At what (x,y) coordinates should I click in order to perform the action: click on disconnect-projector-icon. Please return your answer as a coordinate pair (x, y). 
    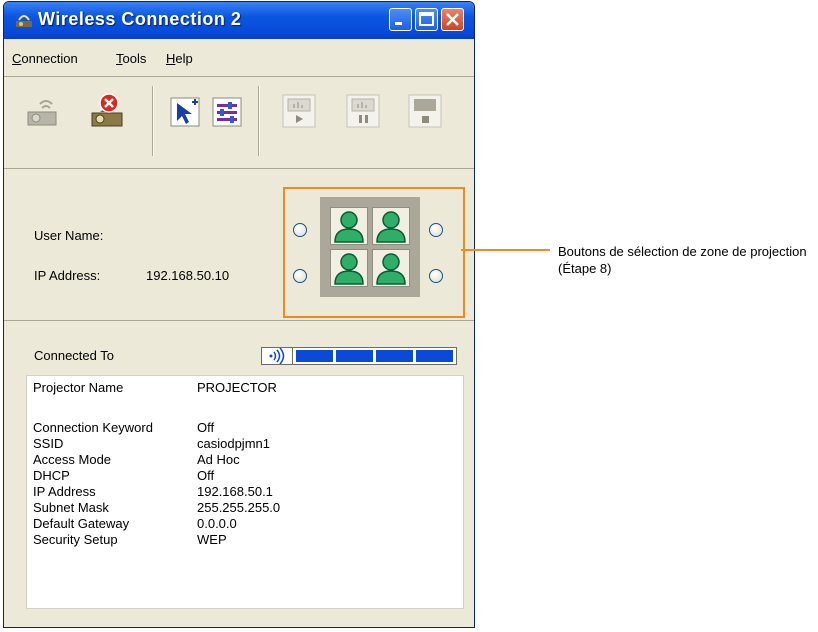
    Looking at the image, I should click on (107, 111).